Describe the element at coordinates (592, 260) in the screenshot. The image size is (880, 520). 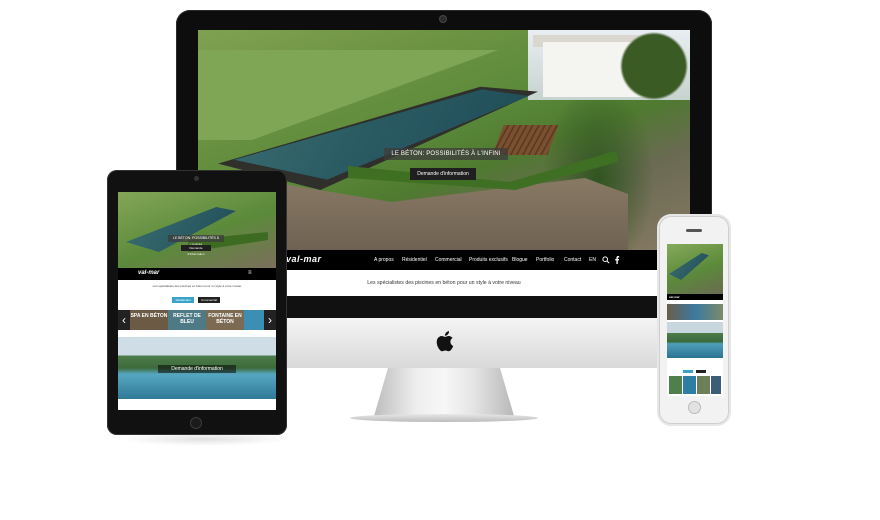
I see `nav-item-language: EN` at that location.